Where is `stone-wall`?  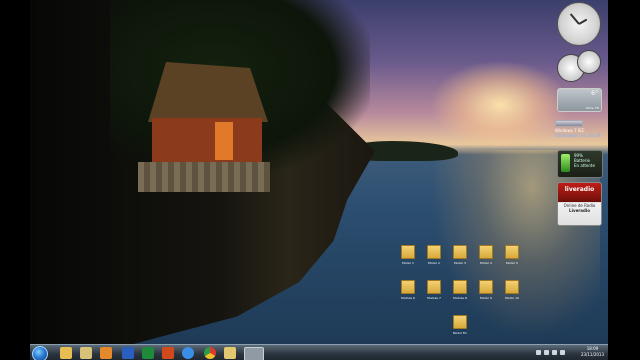 stone-wall is located at coordinates (204, 177).